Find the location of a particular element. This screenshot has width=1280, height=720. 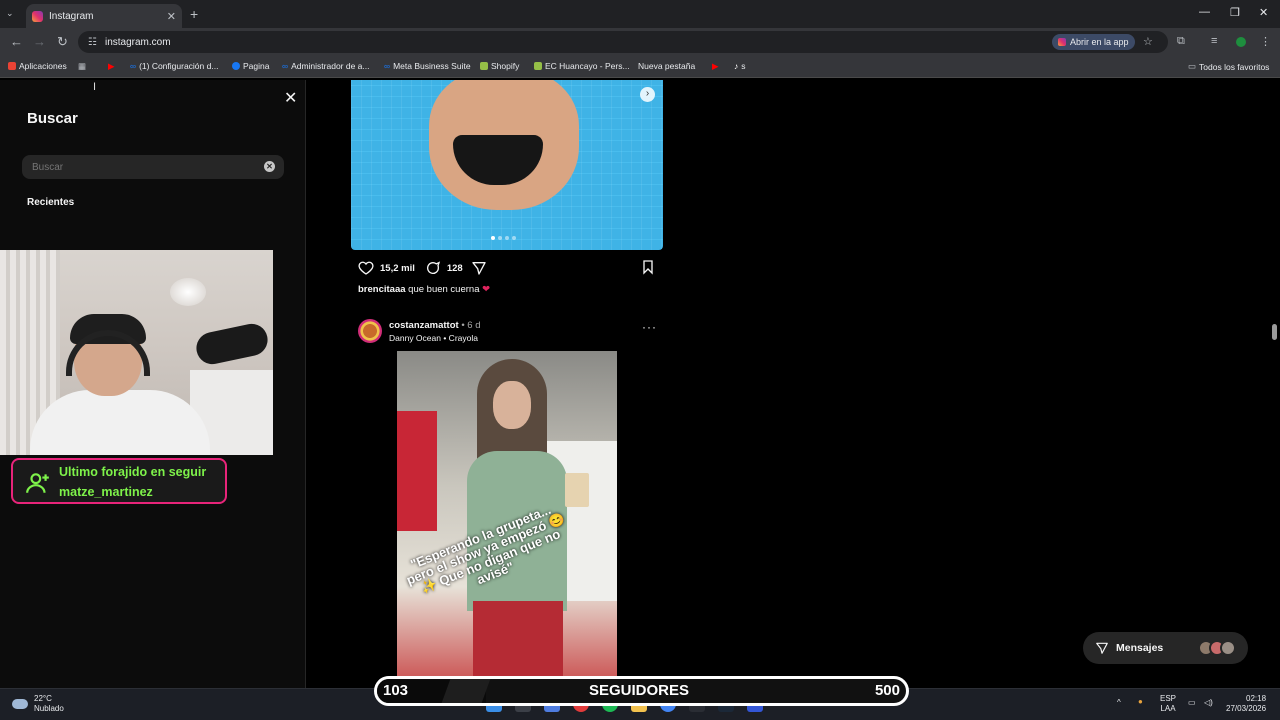

messages-label: Mensajes is located at coordinates (1140, 648).